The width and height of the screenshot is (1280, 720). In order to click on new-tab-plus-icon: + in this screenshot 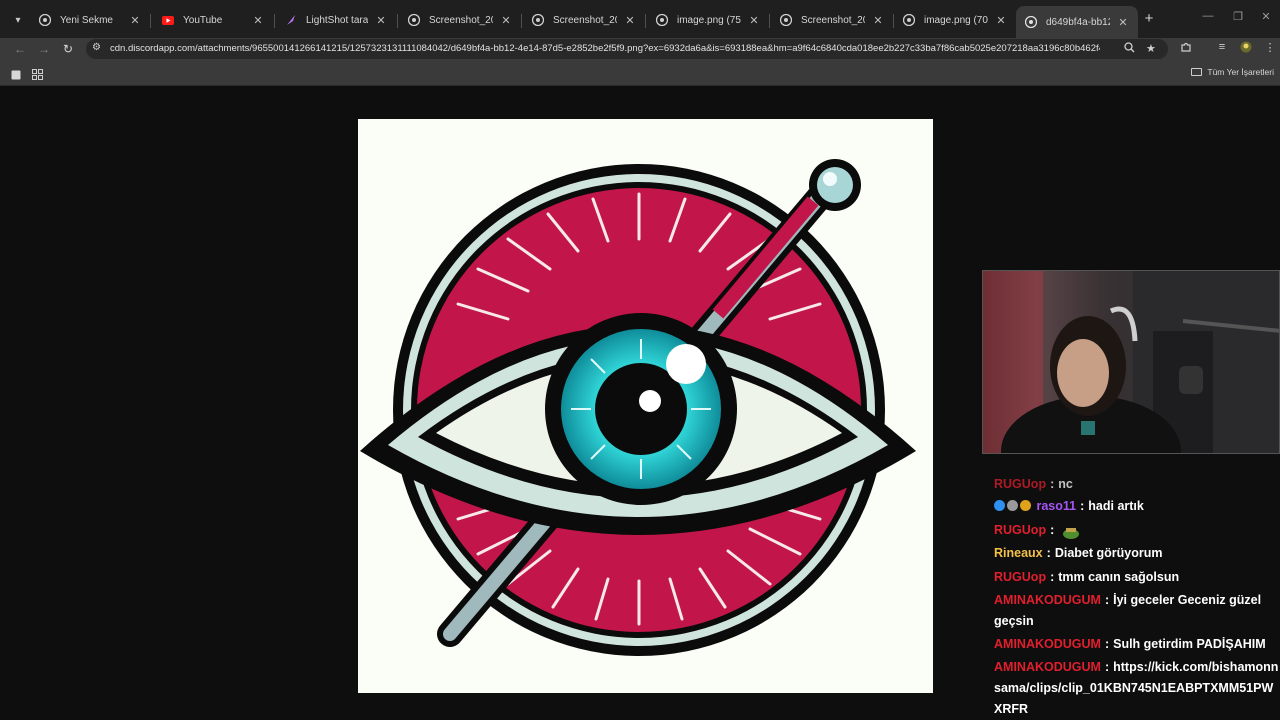, I will do `click(1149, 19)`.